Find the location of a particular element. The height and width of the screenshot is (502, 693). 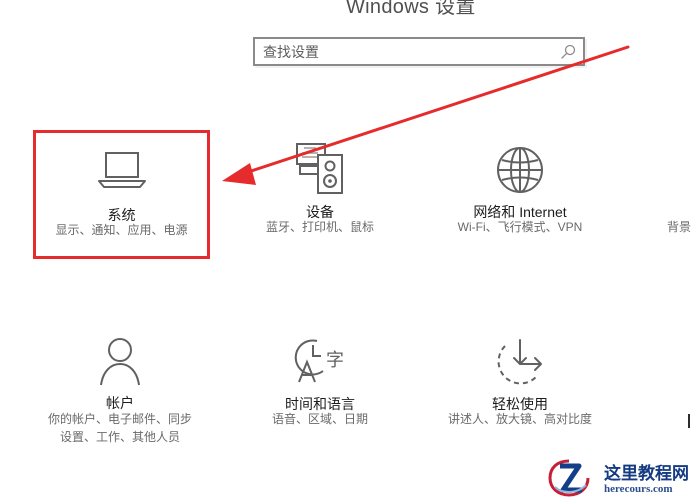

globe-icon is located at coordinates (520, 170).